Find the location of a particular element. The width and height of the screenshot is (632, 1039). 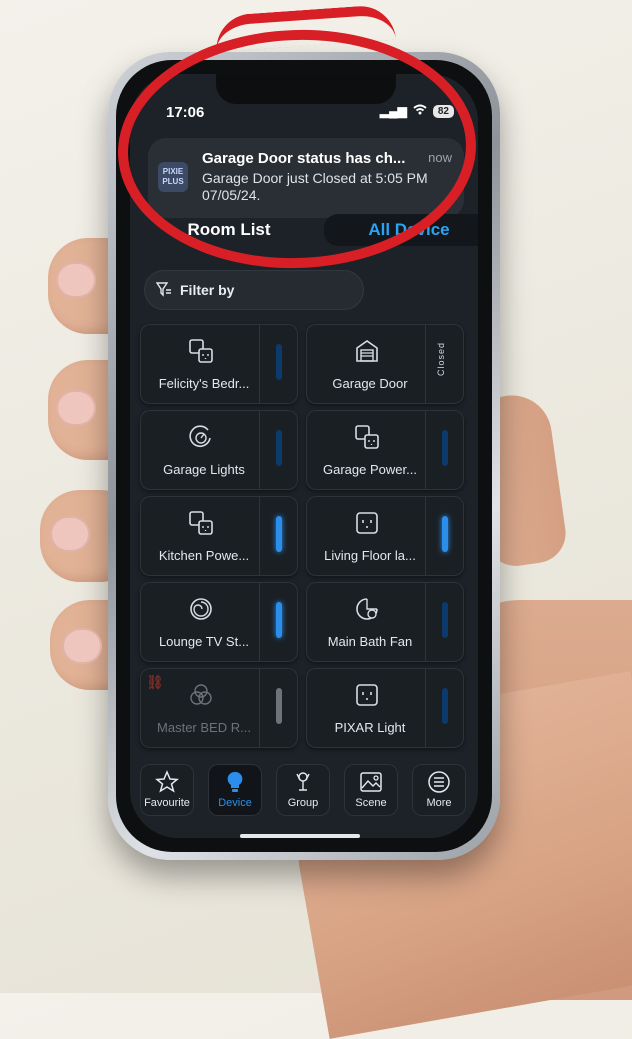

door-status-text: Closed is located at coordinates (441, 358).